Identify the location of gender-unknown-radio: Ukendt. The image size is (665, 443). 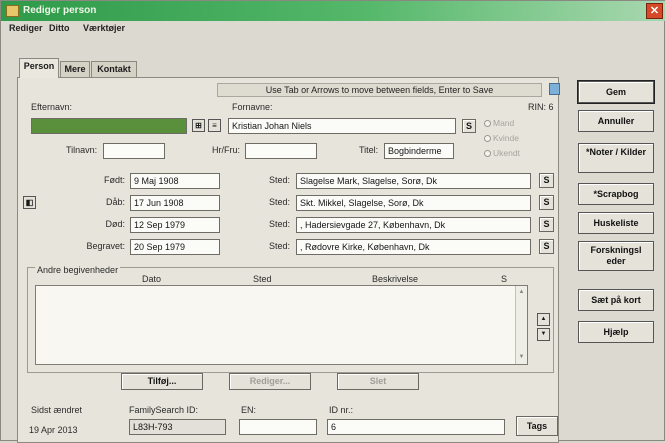
(502, 153).